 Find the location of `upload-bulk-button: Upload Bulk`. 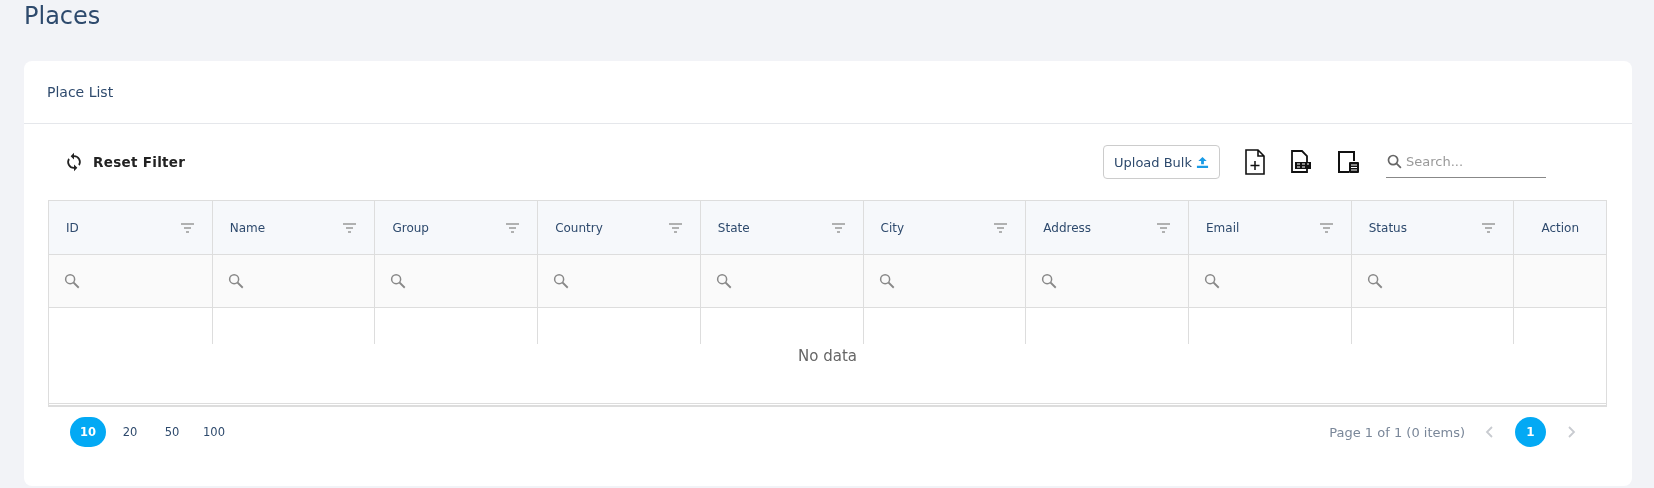

upload-bulk-button: Upload Bulk is located at coordinates (1161, 162).